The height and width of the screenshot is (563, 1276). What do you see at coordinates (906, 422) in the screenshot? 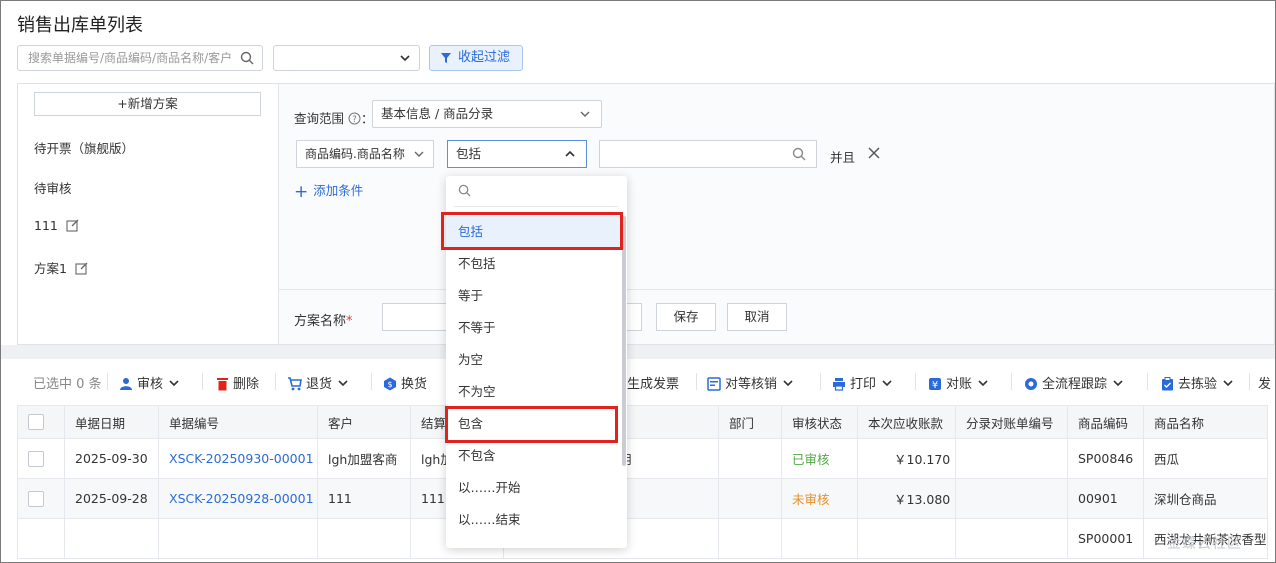
I see `column-header: 本次应收账款` at bounding box center [906, 422].